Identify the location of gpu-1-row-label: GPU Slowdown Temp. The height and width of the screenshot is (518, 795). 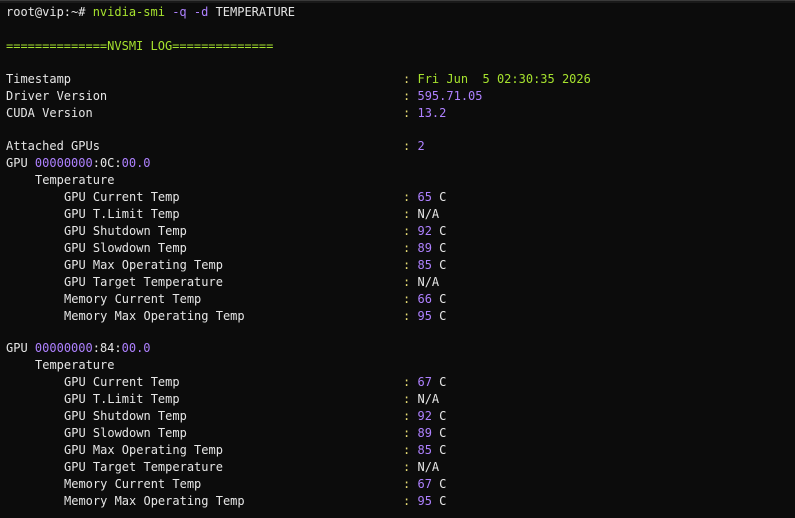
(125, 433).